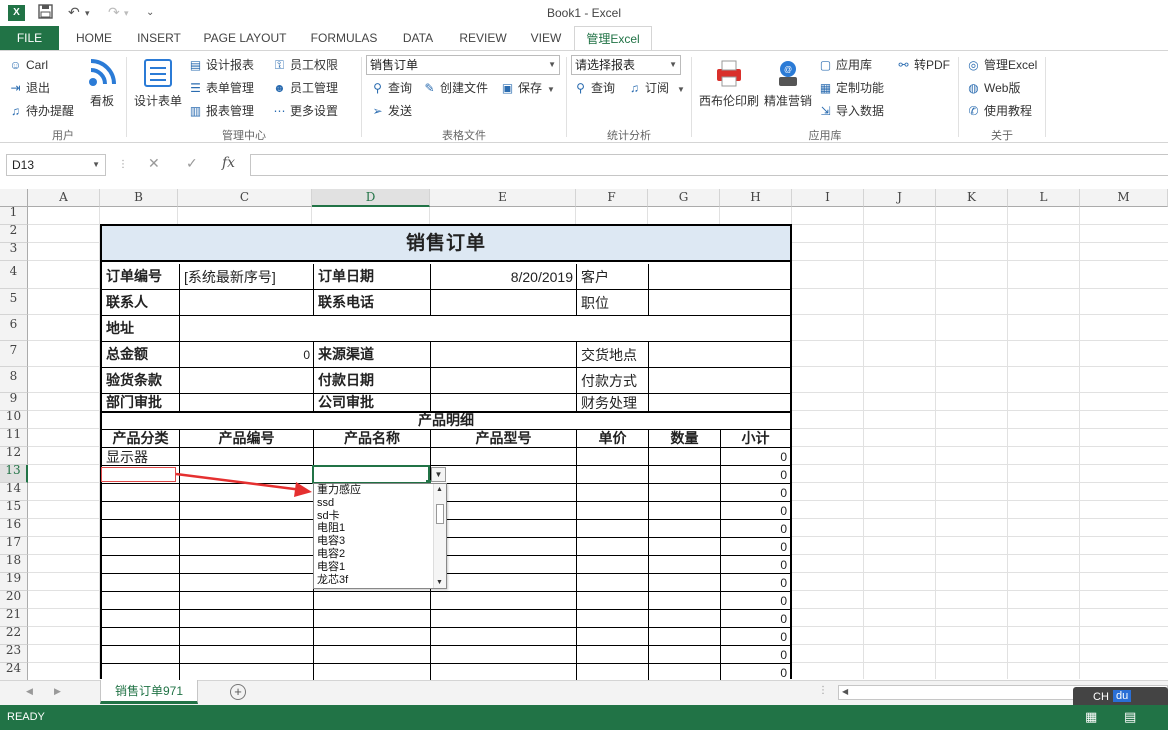 Image resolution: width=1168 pixels, height=730 pixels. I want to click on phone-label: 联系电话, so click(372, 303).